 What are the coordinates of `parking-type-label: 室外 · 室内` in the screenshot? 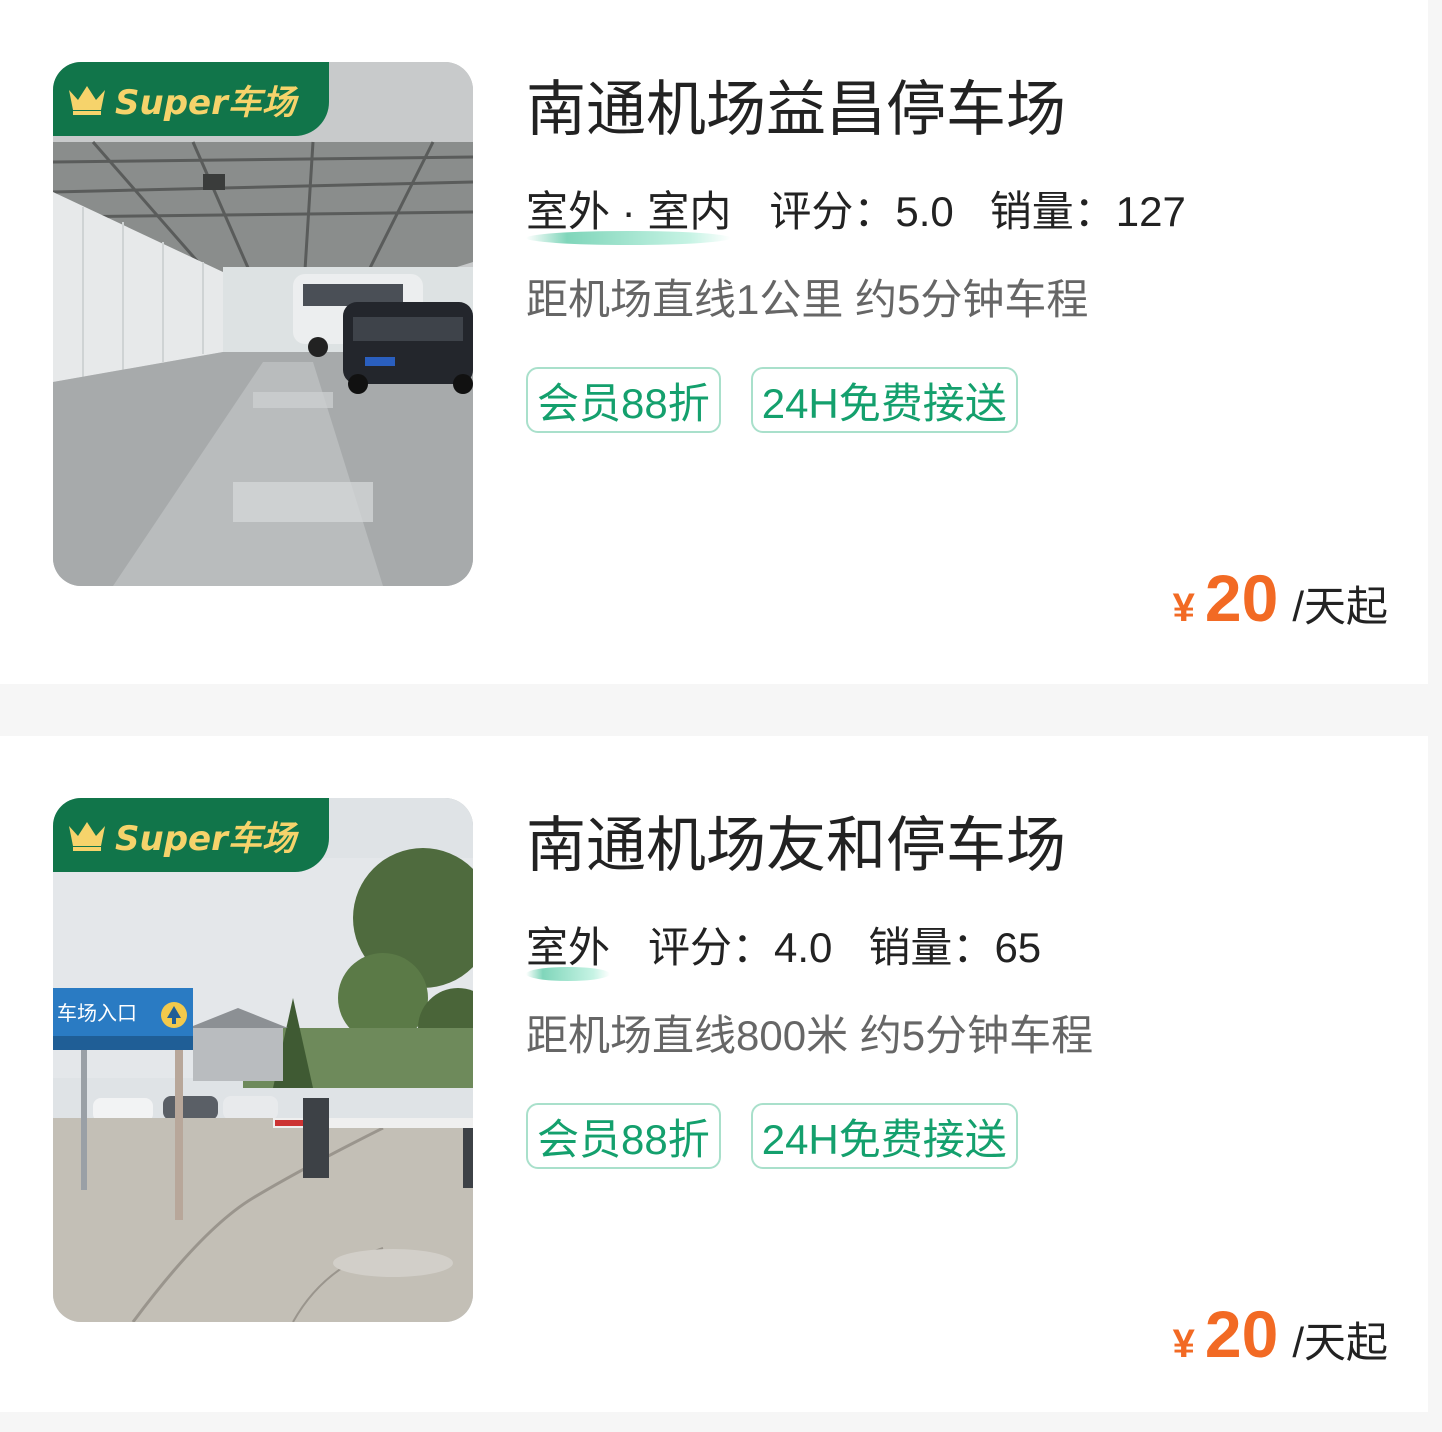 It's located at (629, 211).